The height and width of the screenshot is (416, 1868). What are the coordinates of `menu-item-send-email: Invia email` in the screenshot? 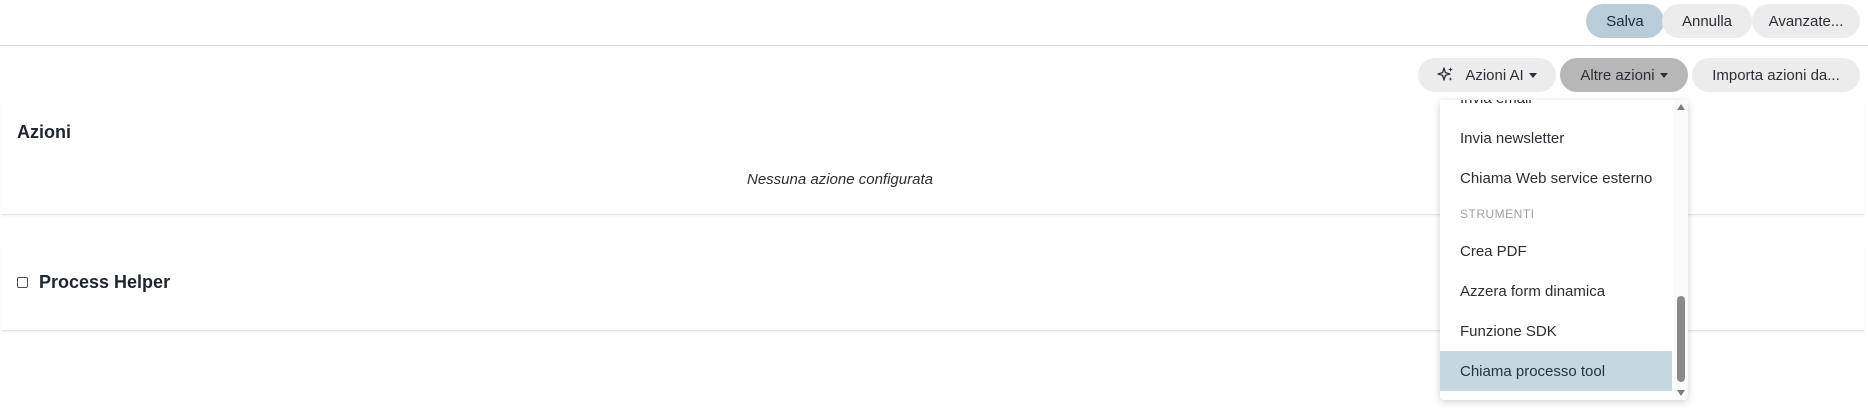 It's located at (1556, 109).